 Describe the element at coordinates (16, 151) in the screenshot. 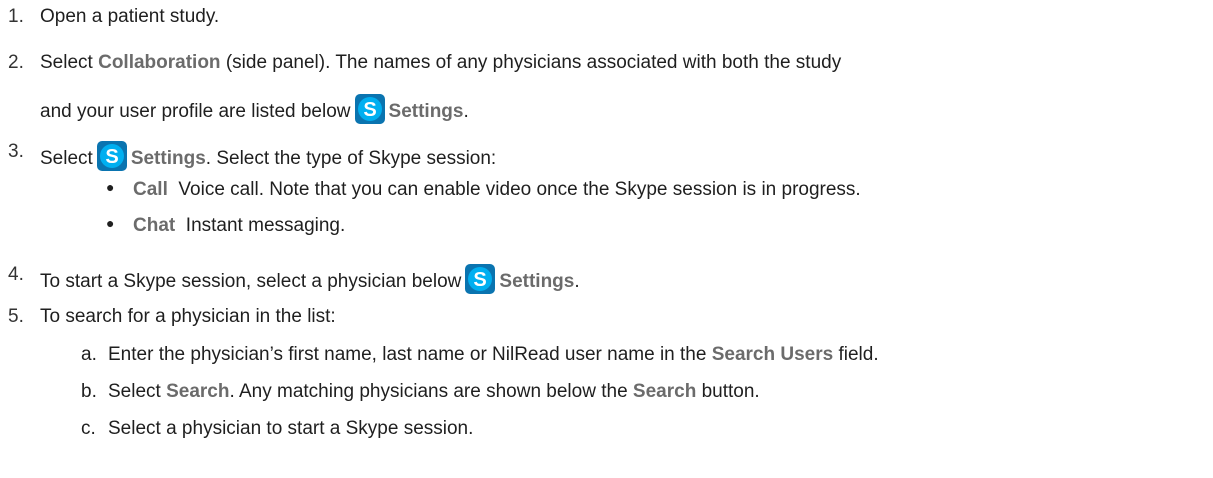

I see `step-number: 3.` at that location.